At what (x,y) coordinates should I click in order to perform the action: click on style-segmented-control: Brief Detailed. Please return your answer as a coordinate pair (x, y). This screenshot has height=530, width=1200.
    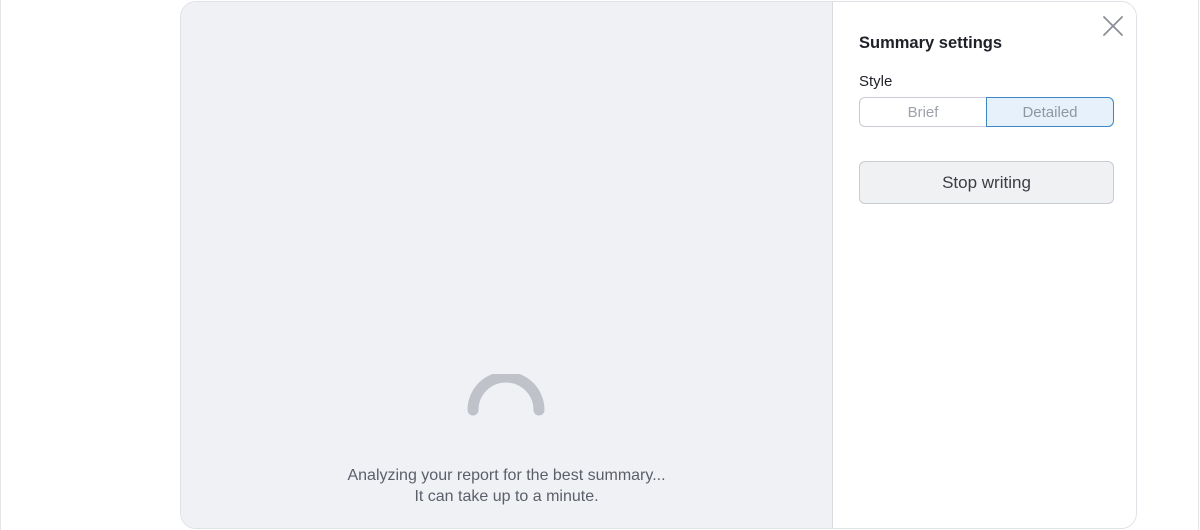
    Looking at the image, I should click on (986, 112).